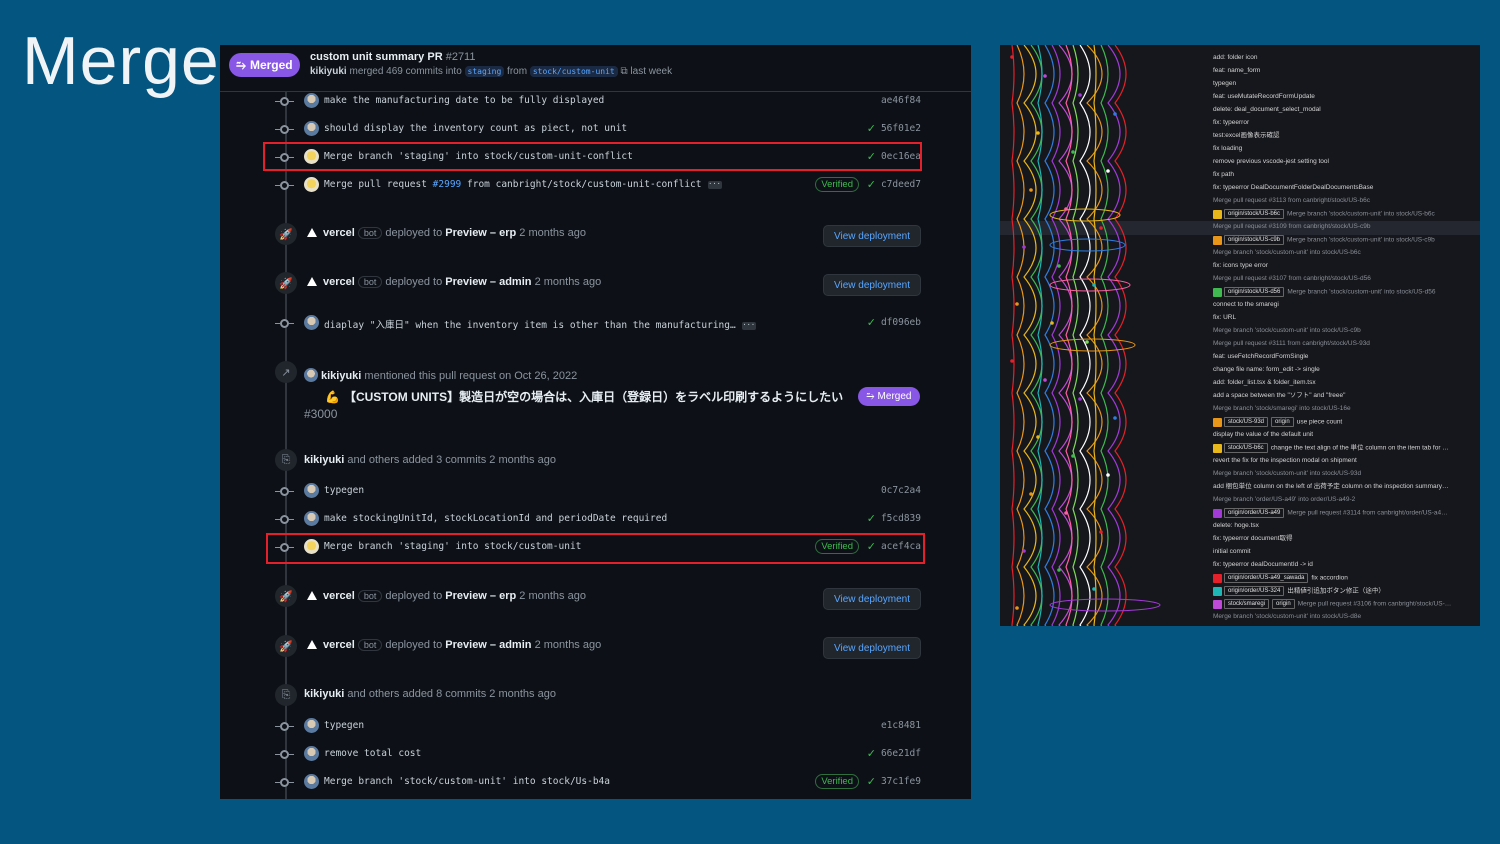  What do you see at coordinates (328, 71) in the screenshot?
I see `author-link: kikiyuki` at bounding box center [328, 71].